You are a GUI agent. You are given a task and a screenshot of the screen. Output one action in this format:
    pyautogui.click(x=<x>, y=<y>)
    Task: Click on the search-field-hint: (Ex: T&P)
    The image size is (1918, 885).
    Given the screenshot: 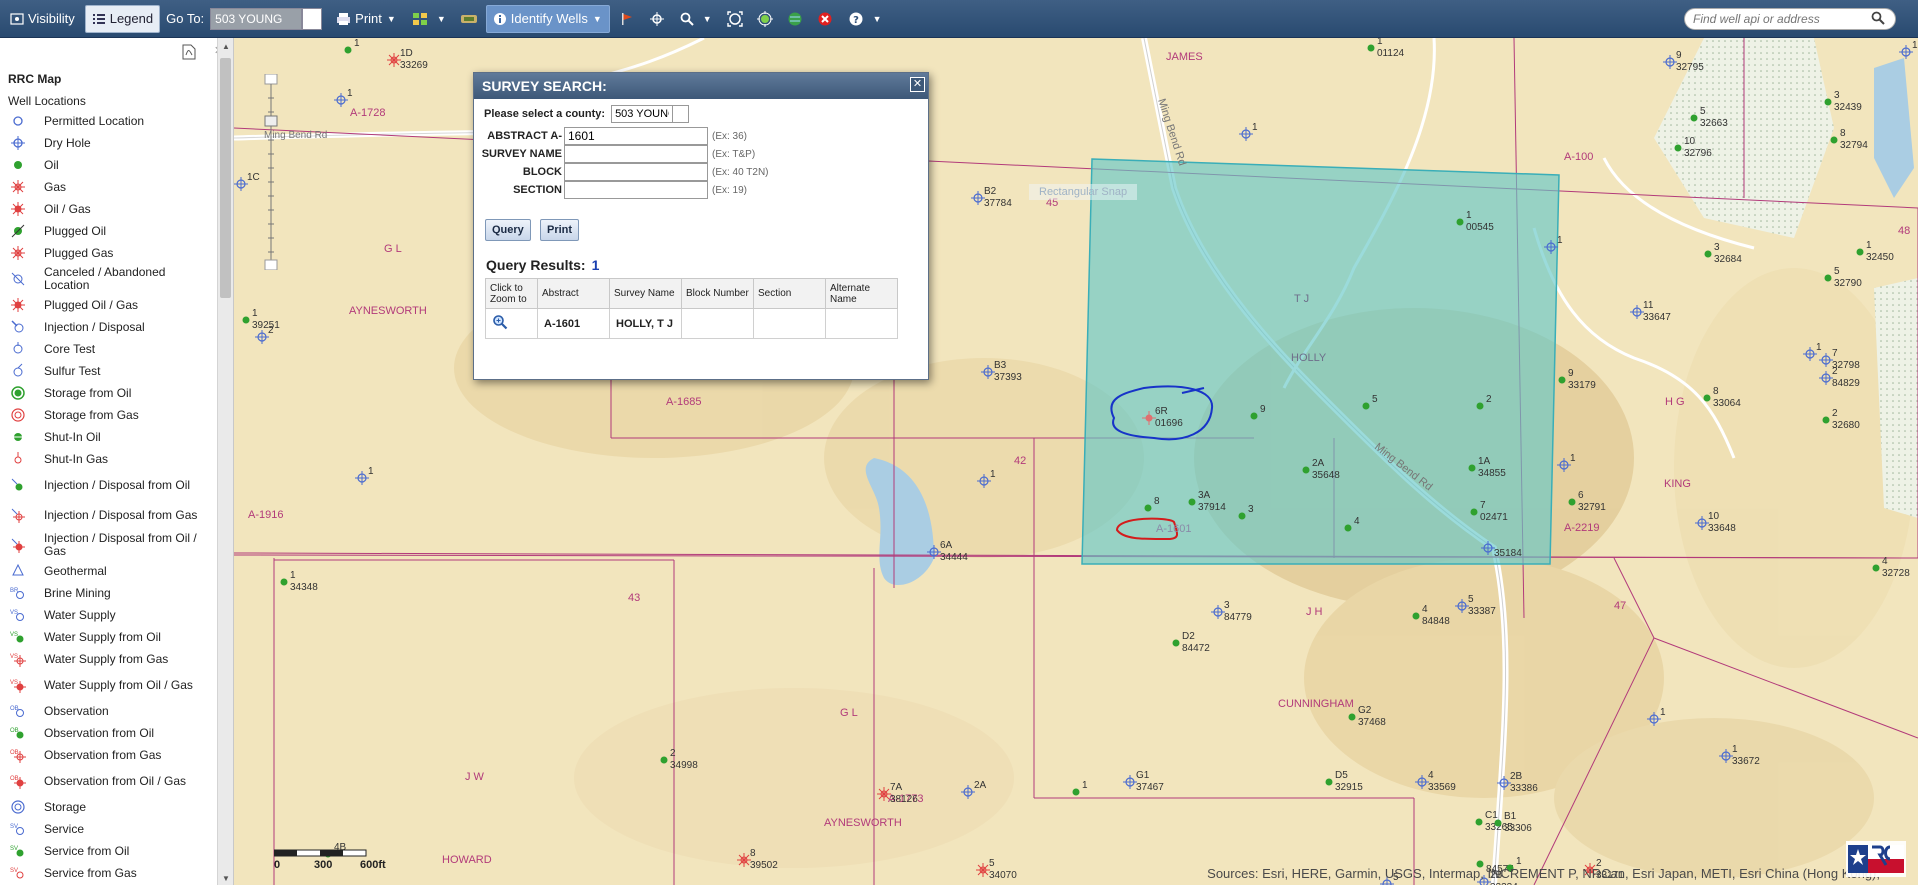 What is the action you would take?
    pyautogui.click(x=734, y=154)
    